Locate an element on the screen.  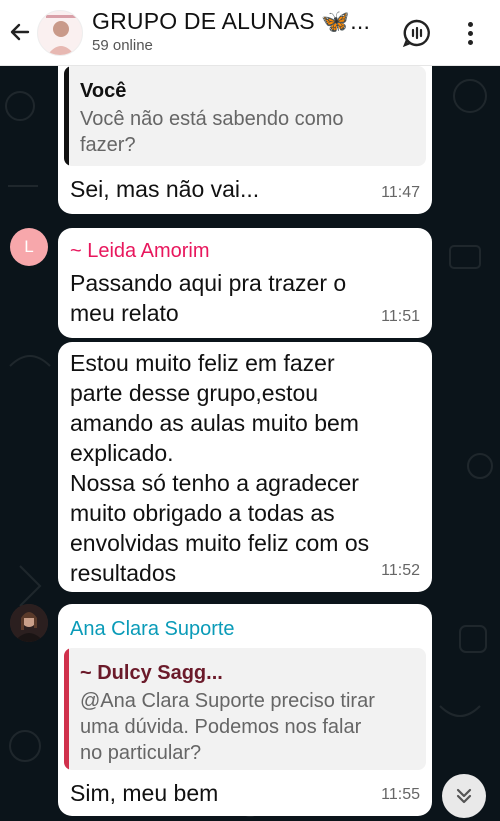
sender-name: Ana Clara Suporte is located at coordinates (152, 629).